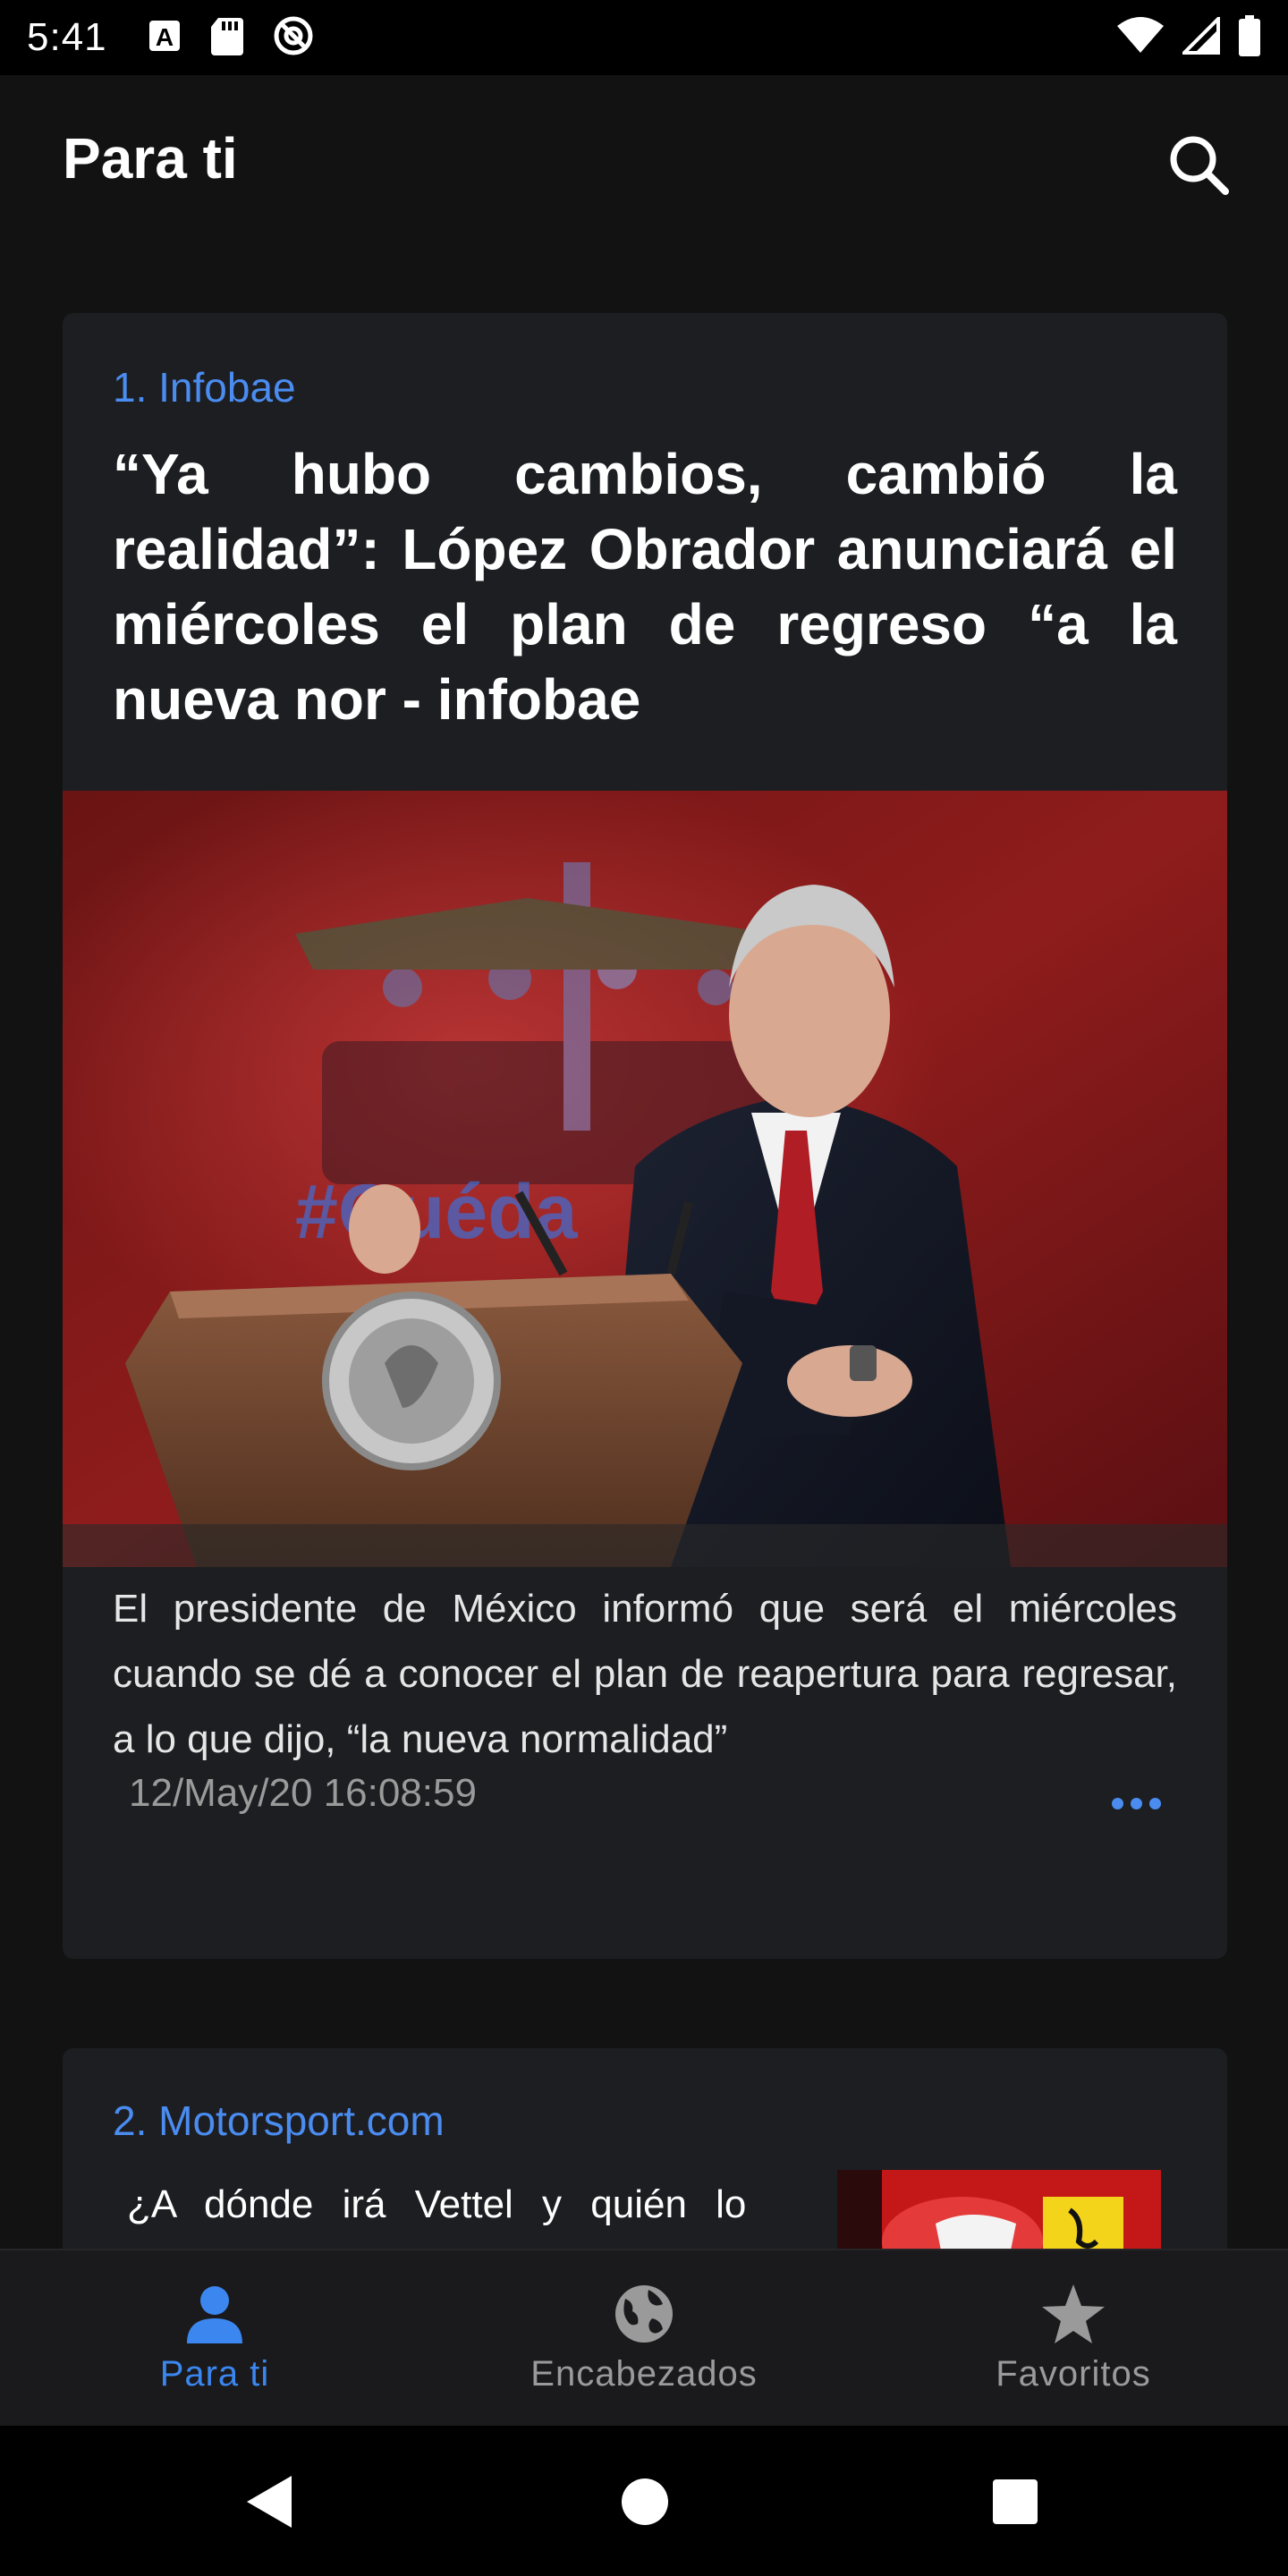  What do you see at coordinates (293, 38) in the screenshot?
I see `no-sync-icon` at bounding box center [293, 38].